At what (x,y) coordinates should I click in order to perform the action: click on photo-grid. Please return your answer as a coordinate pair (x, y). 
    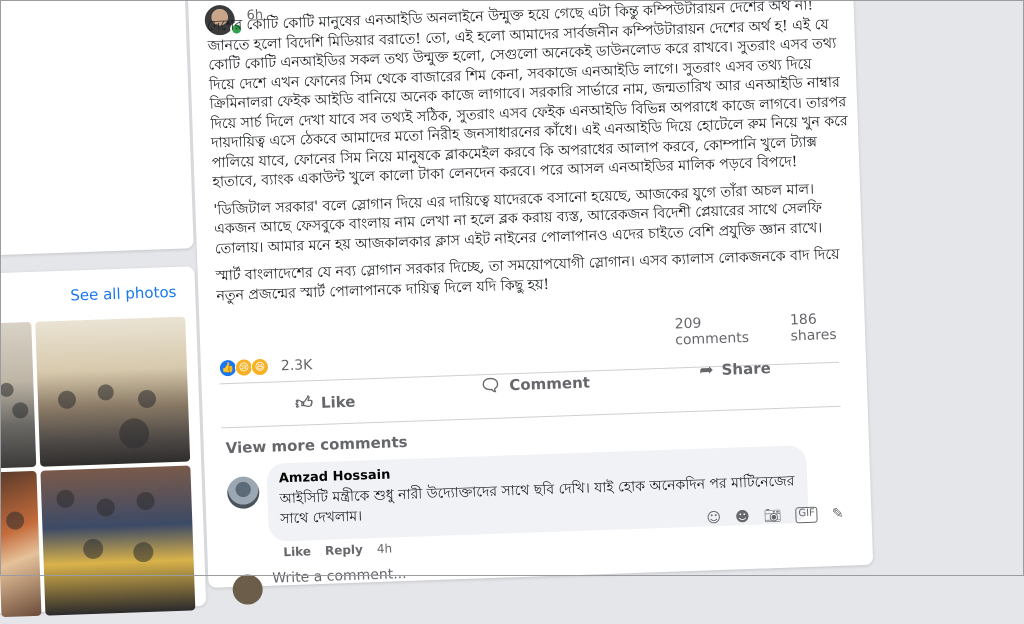
    Looking at the image, I should click on (98, 470).